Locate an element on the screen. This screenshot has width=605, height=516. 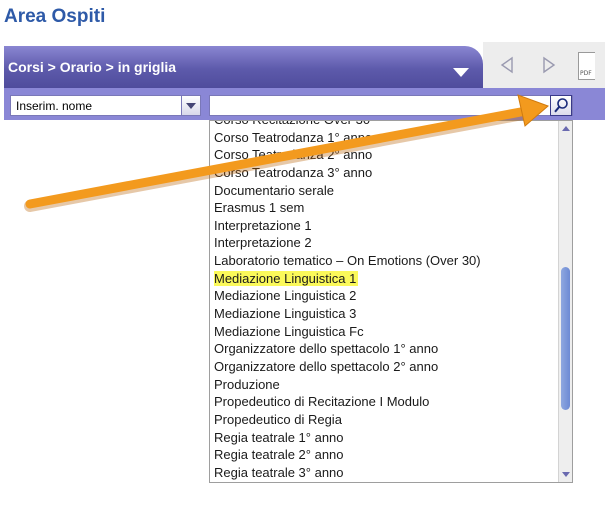
list-item: Regia teatrale 1° anno is located at coordinates (384, 438).